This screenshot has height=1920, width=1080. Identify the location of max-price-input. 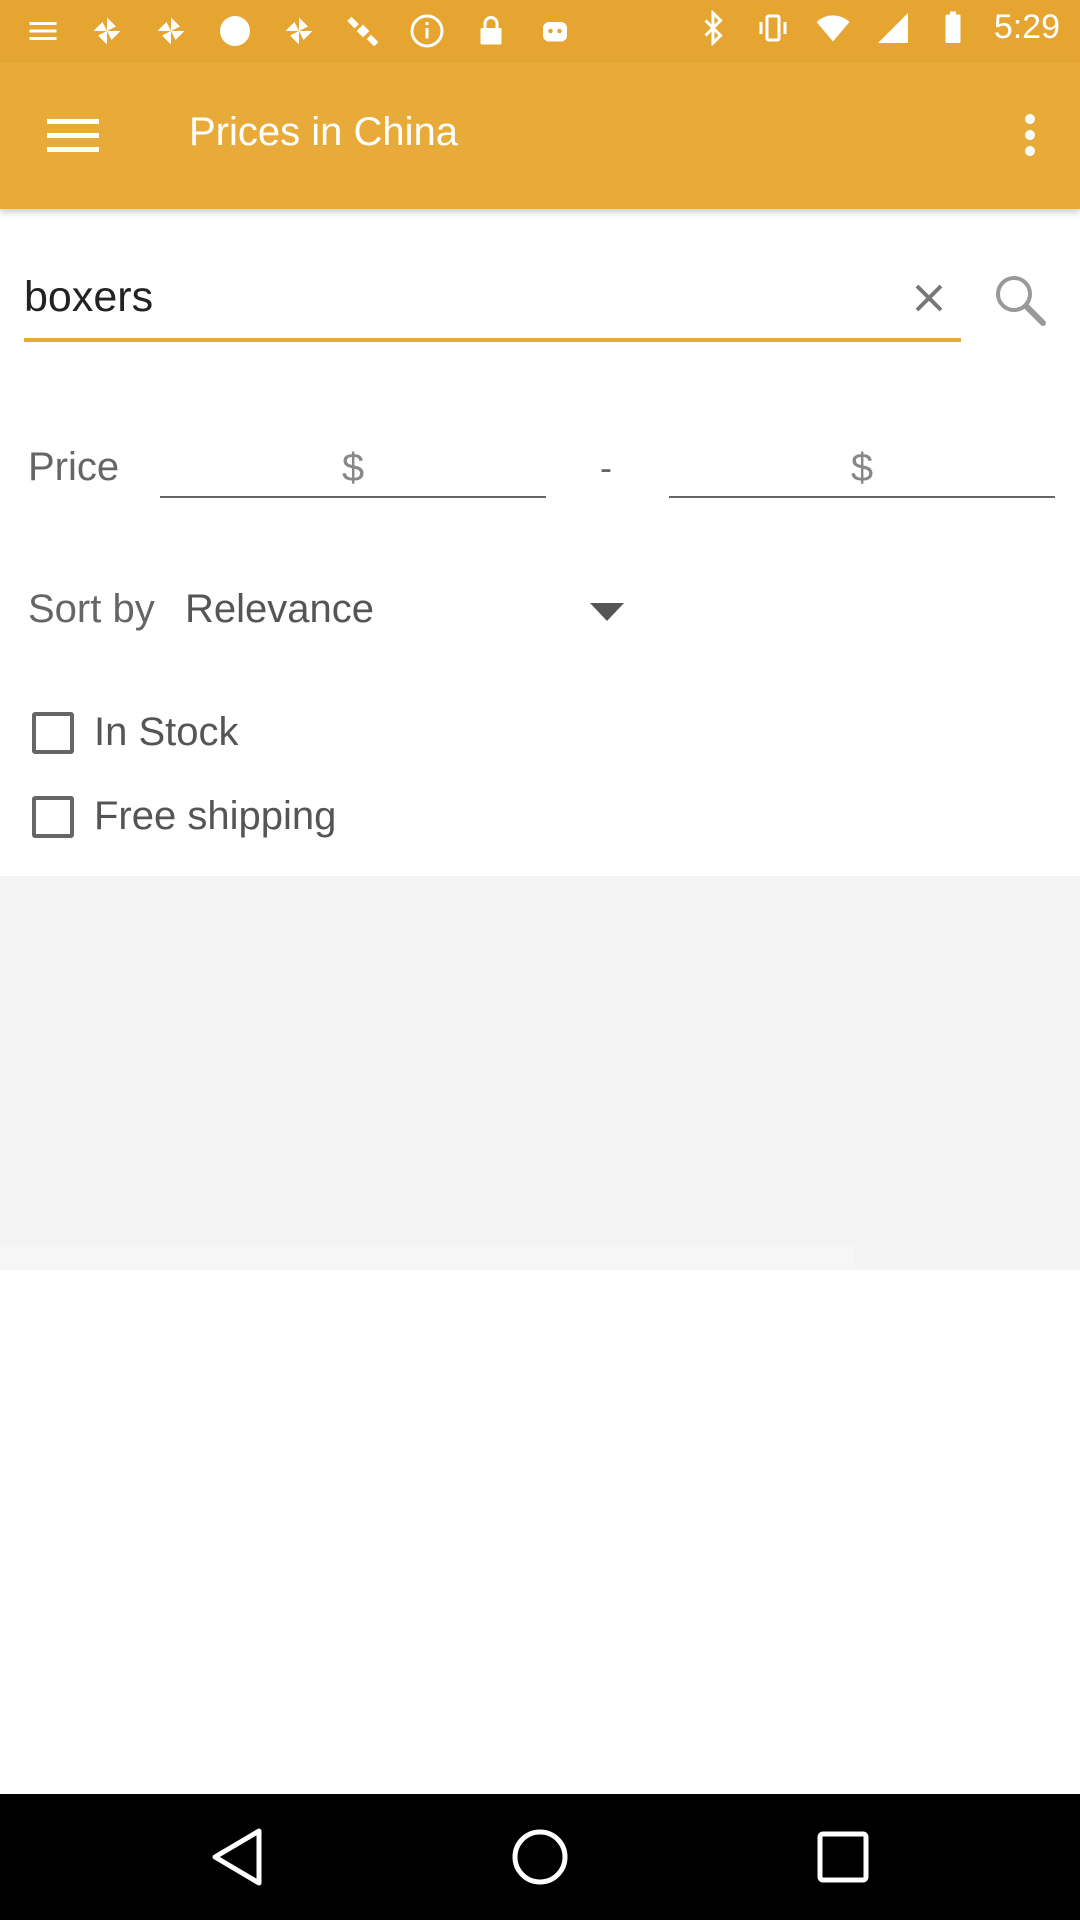
(862, 469).